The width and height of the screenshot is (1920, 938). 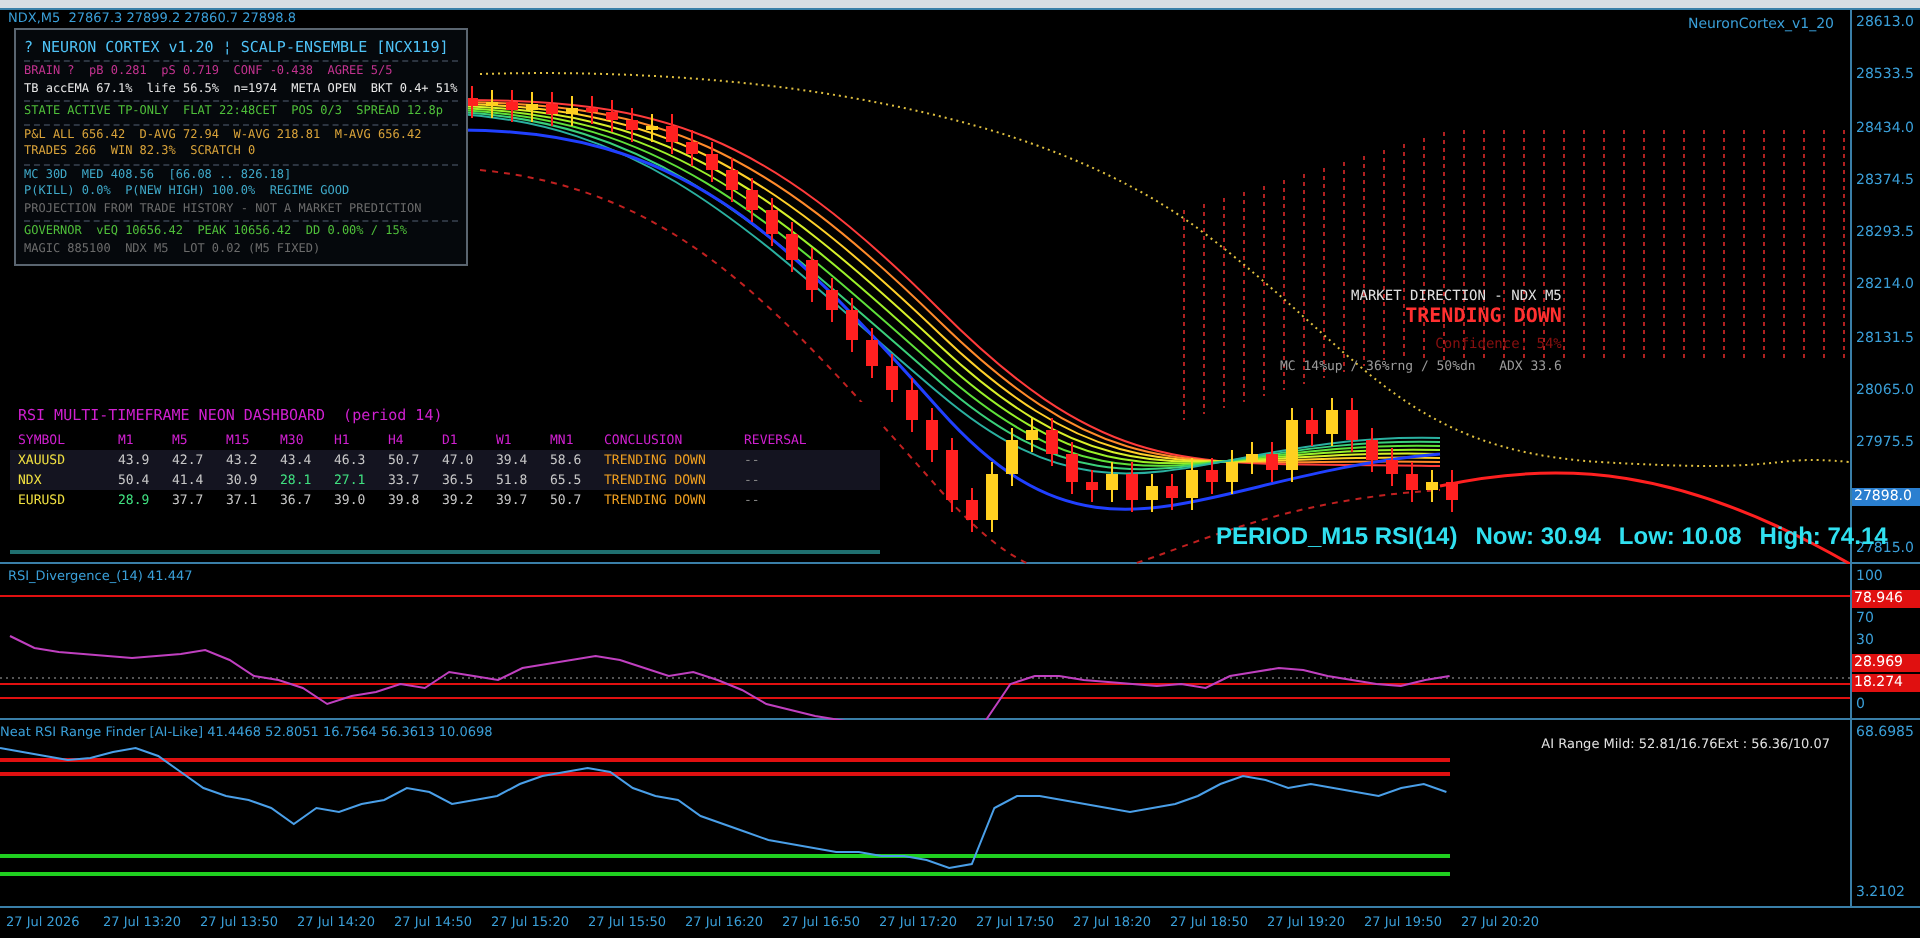 What do you see at coordinates (1538, 536) in the screenshot?
I see `rsi-now-reading: Now: 30.94` at bounding box center [1538, 536].